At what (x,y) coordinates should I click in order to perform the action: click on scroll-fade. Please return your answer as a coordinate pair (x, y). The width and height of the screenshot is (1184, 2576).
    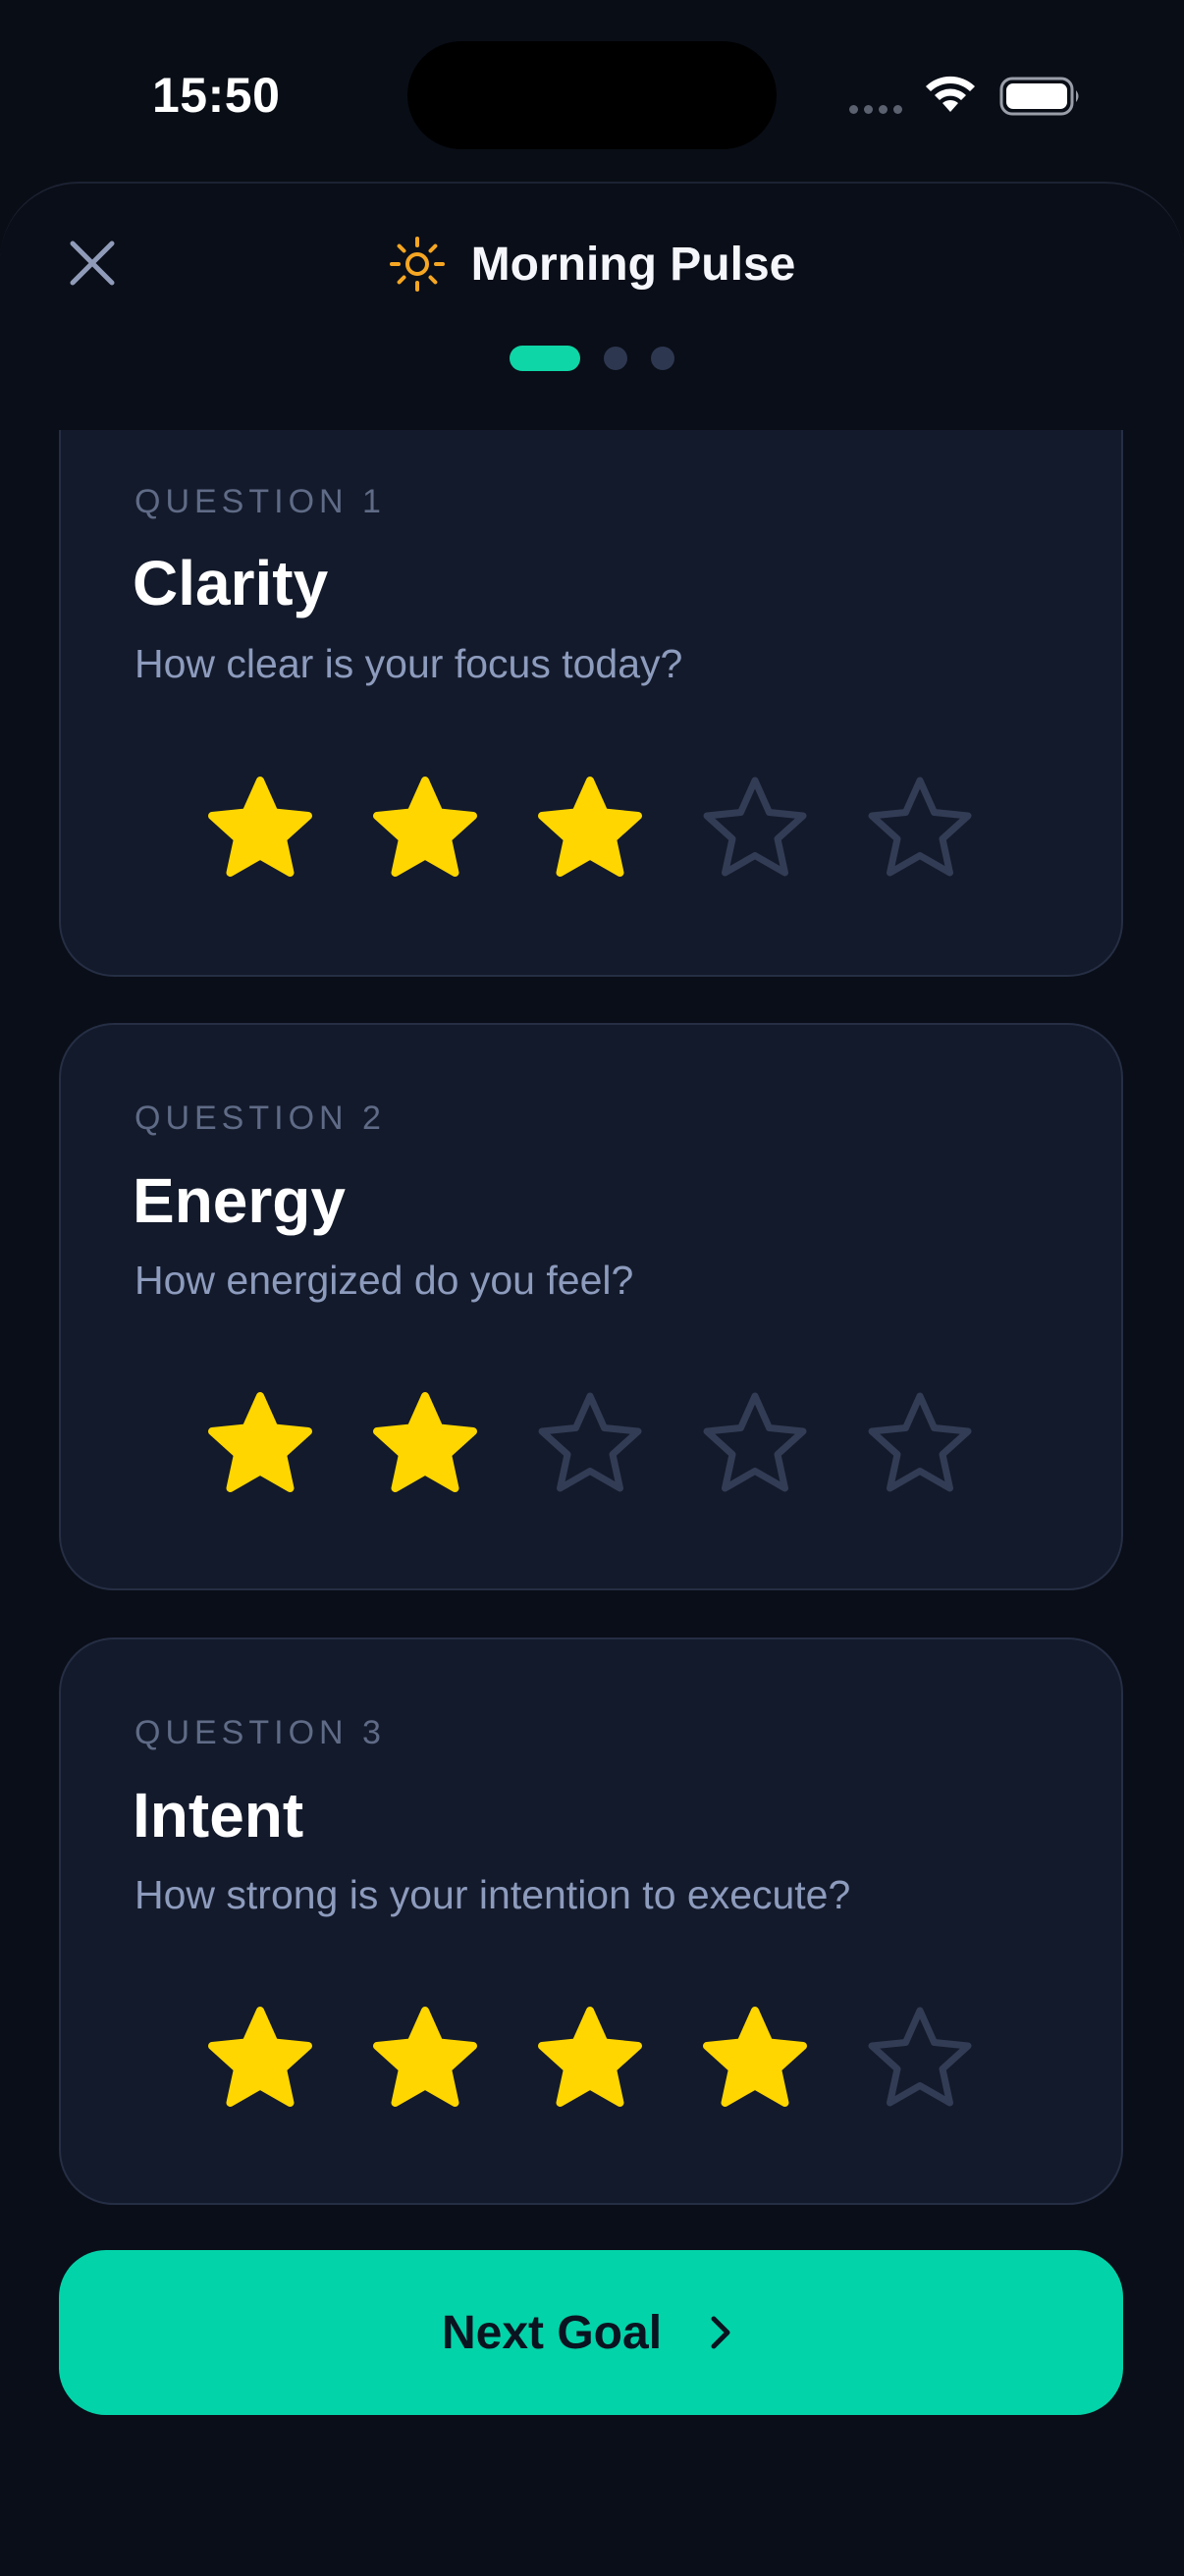
    Looking at the image, I should click on (592, 400).